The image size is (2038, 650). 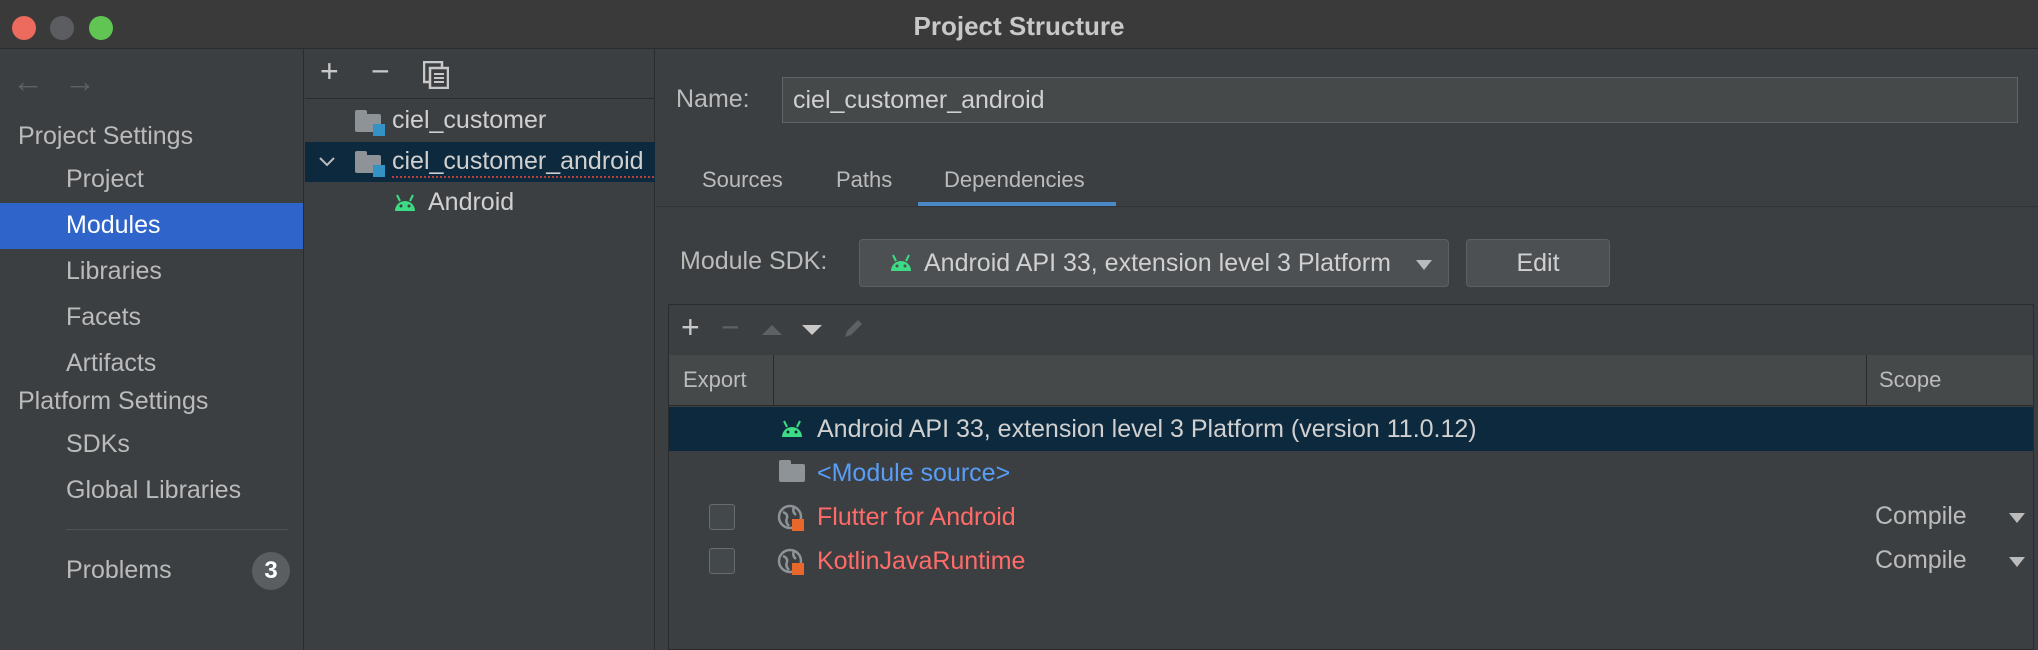 What do you see at coordinates (151, 491) in the screenshot?
I see `sidebar-item-global-libraries: Global Libraries` at bounding box center [151, 491].